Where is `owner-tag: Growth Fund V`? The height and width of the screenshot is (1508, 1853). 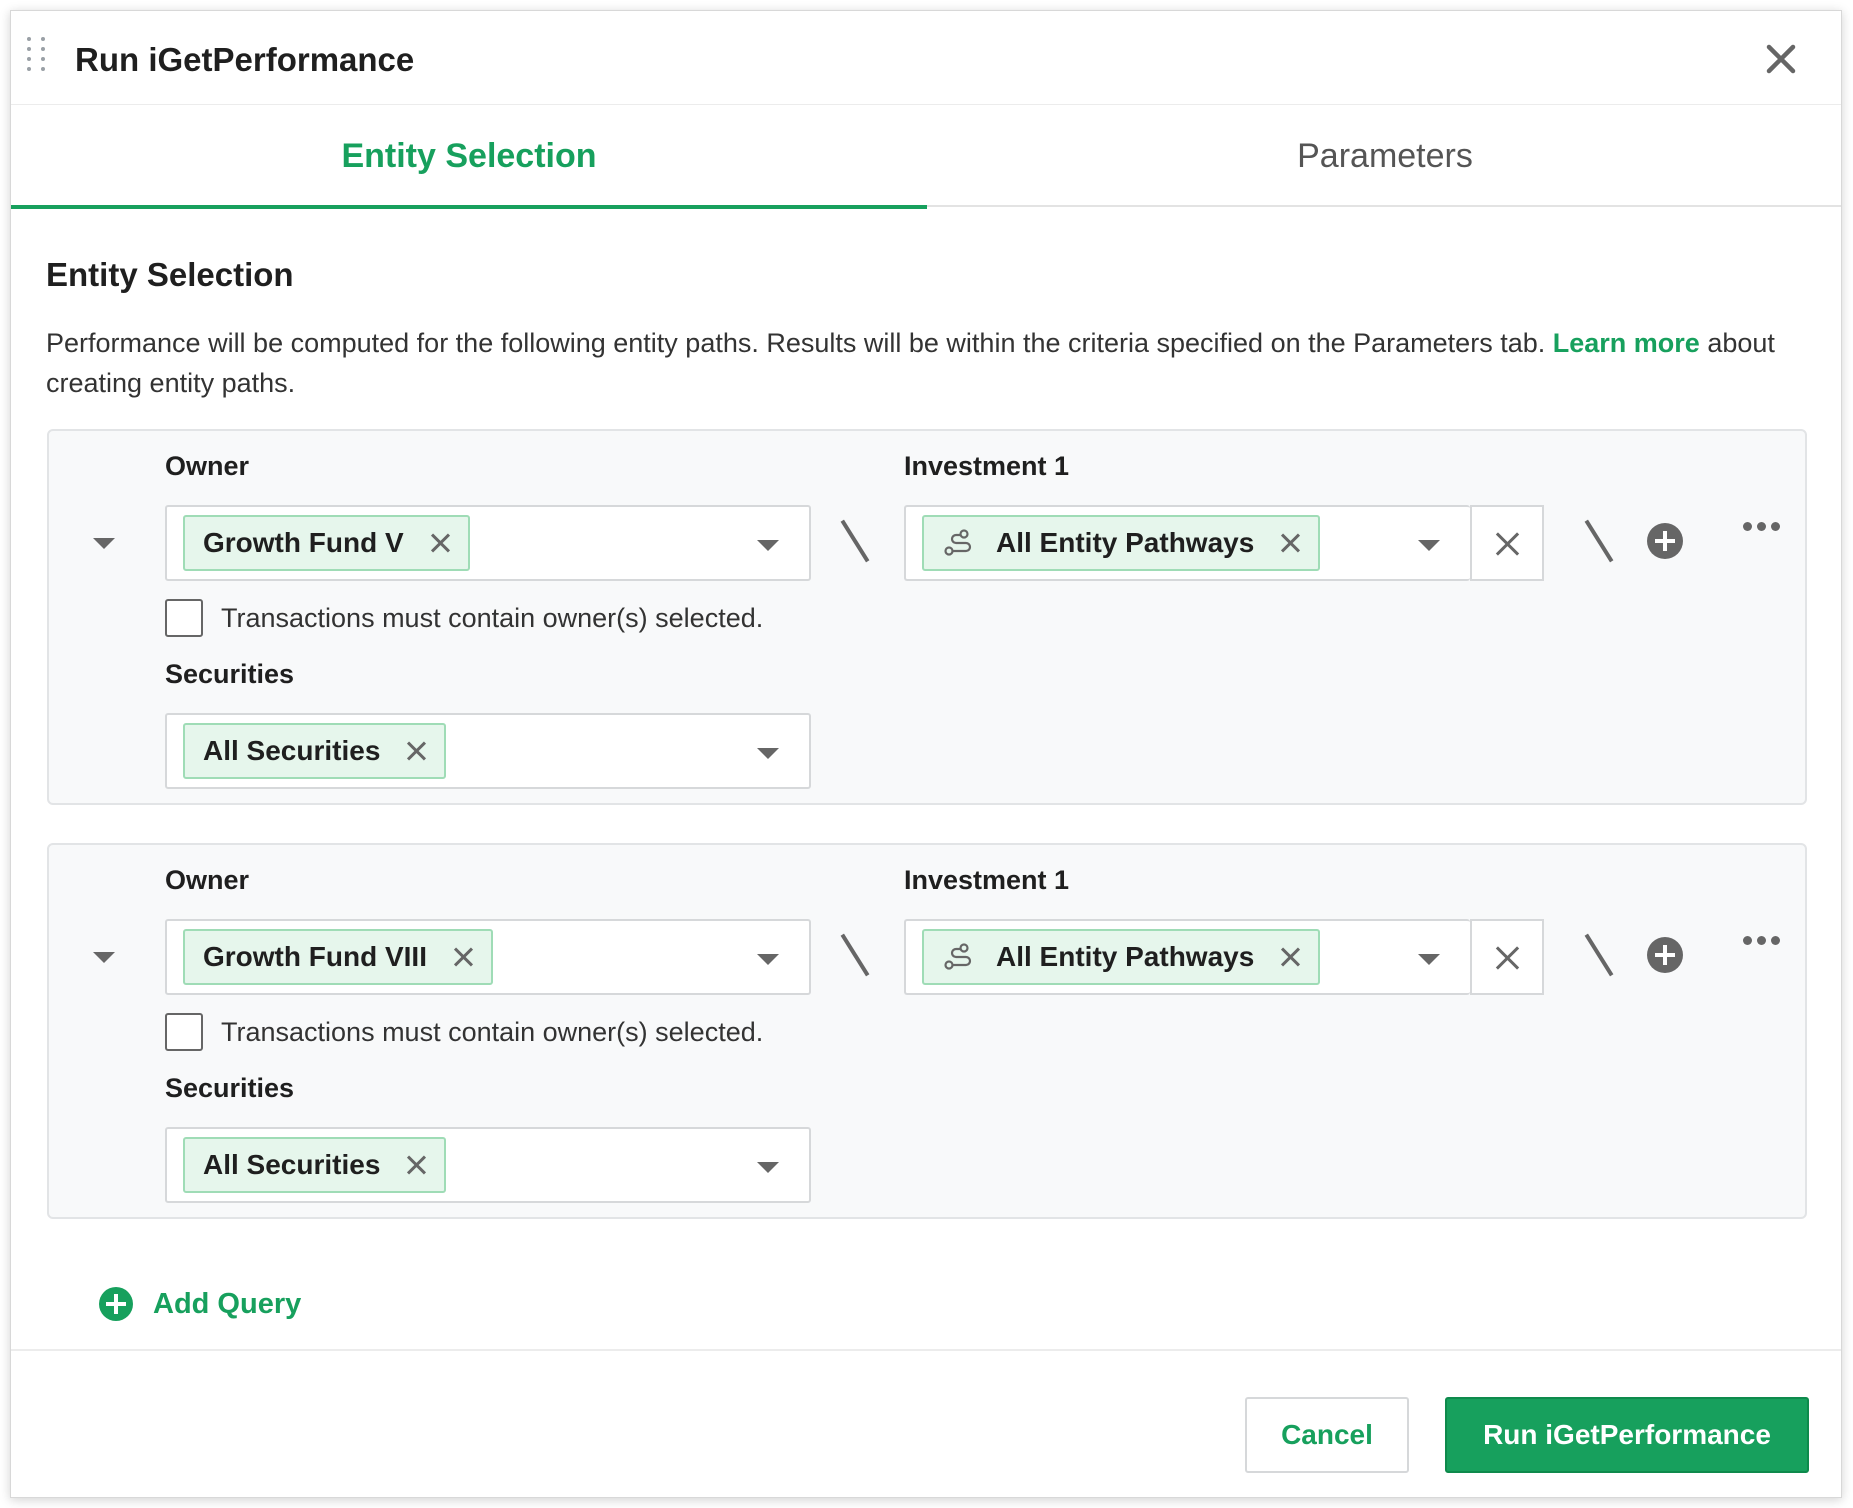 owner-tag: Growth Fund V is located at coordinates (326, 543).